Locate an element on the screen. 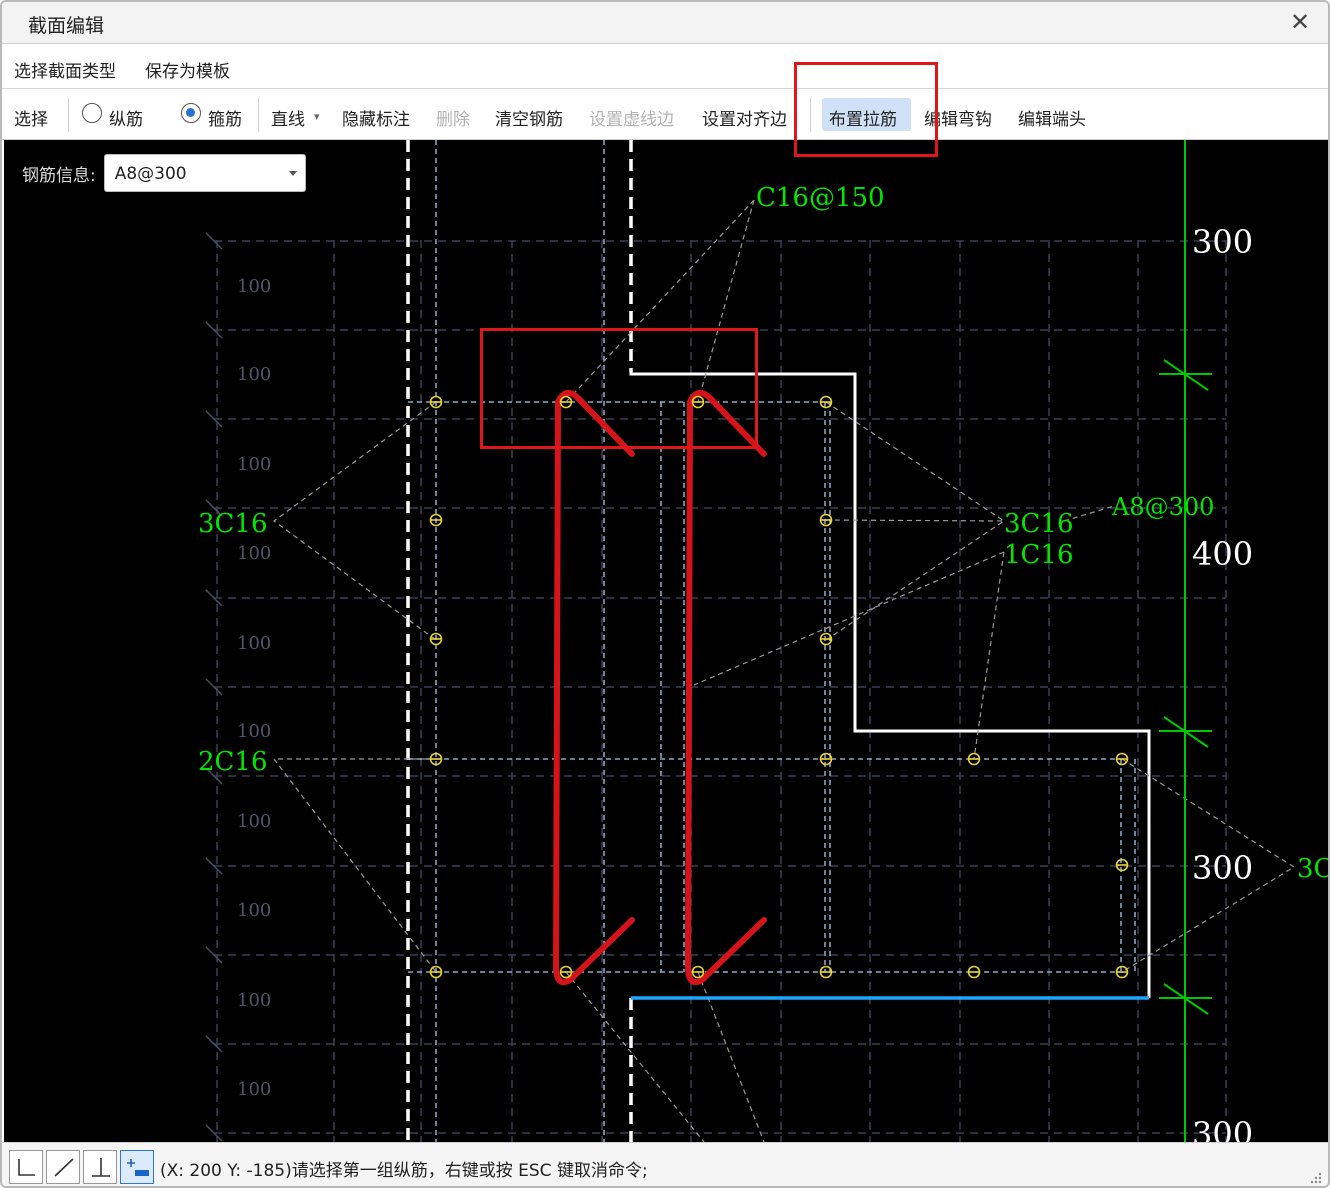  menu-select-section-type: 选择截面类型 is located at coordinates (65, 69).